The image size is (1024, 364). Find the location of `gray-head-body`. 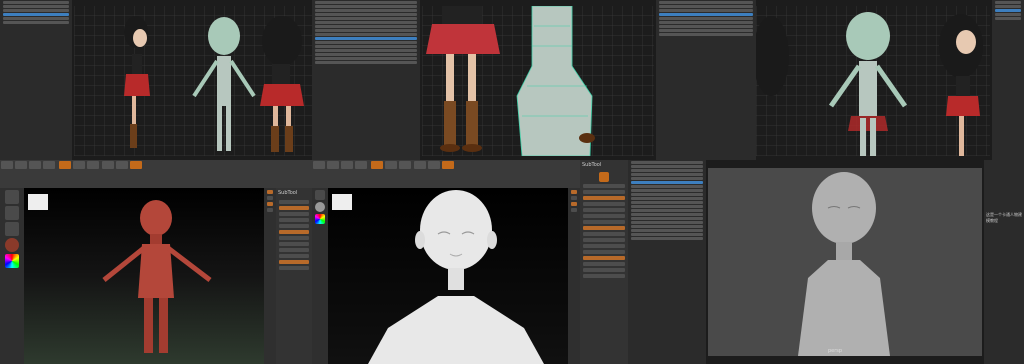

gray-head-body is located at coordinates (844, 264).